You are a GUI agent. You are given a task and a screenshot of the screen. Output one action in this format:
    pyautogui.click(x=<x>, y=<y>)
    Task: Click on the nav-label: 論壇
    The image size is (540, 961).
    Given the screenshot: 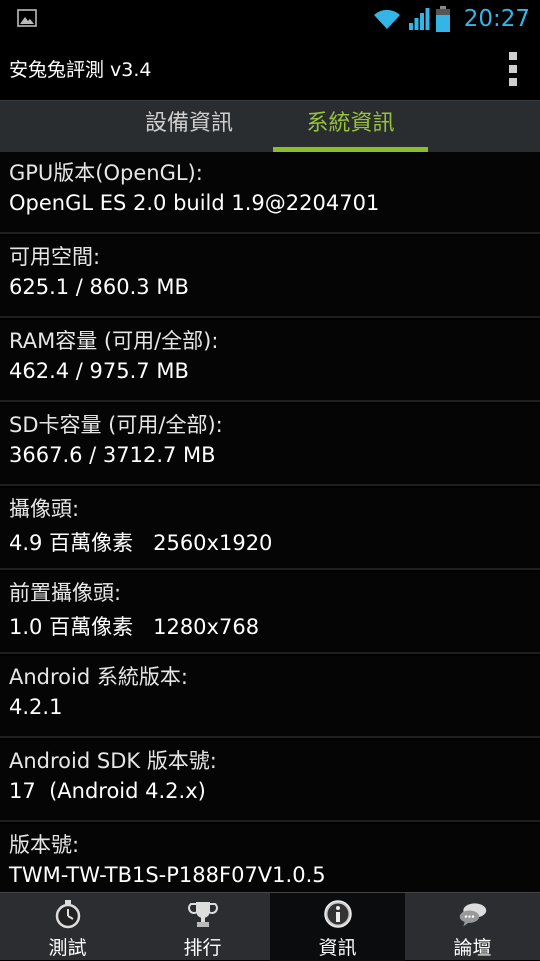 What is the action you would take?
    pyautogui.click(x=472, y=948)
    